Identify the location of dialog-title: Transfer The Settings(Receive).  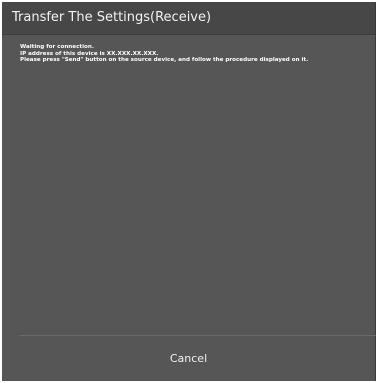
(112, 17).